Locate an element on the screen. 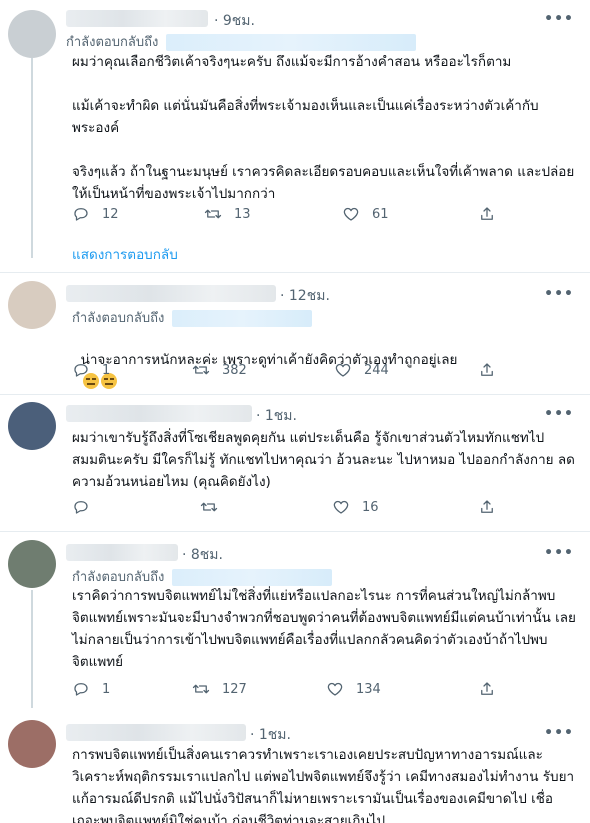  retweet-count: 127 is located at coordinates (234, 689).